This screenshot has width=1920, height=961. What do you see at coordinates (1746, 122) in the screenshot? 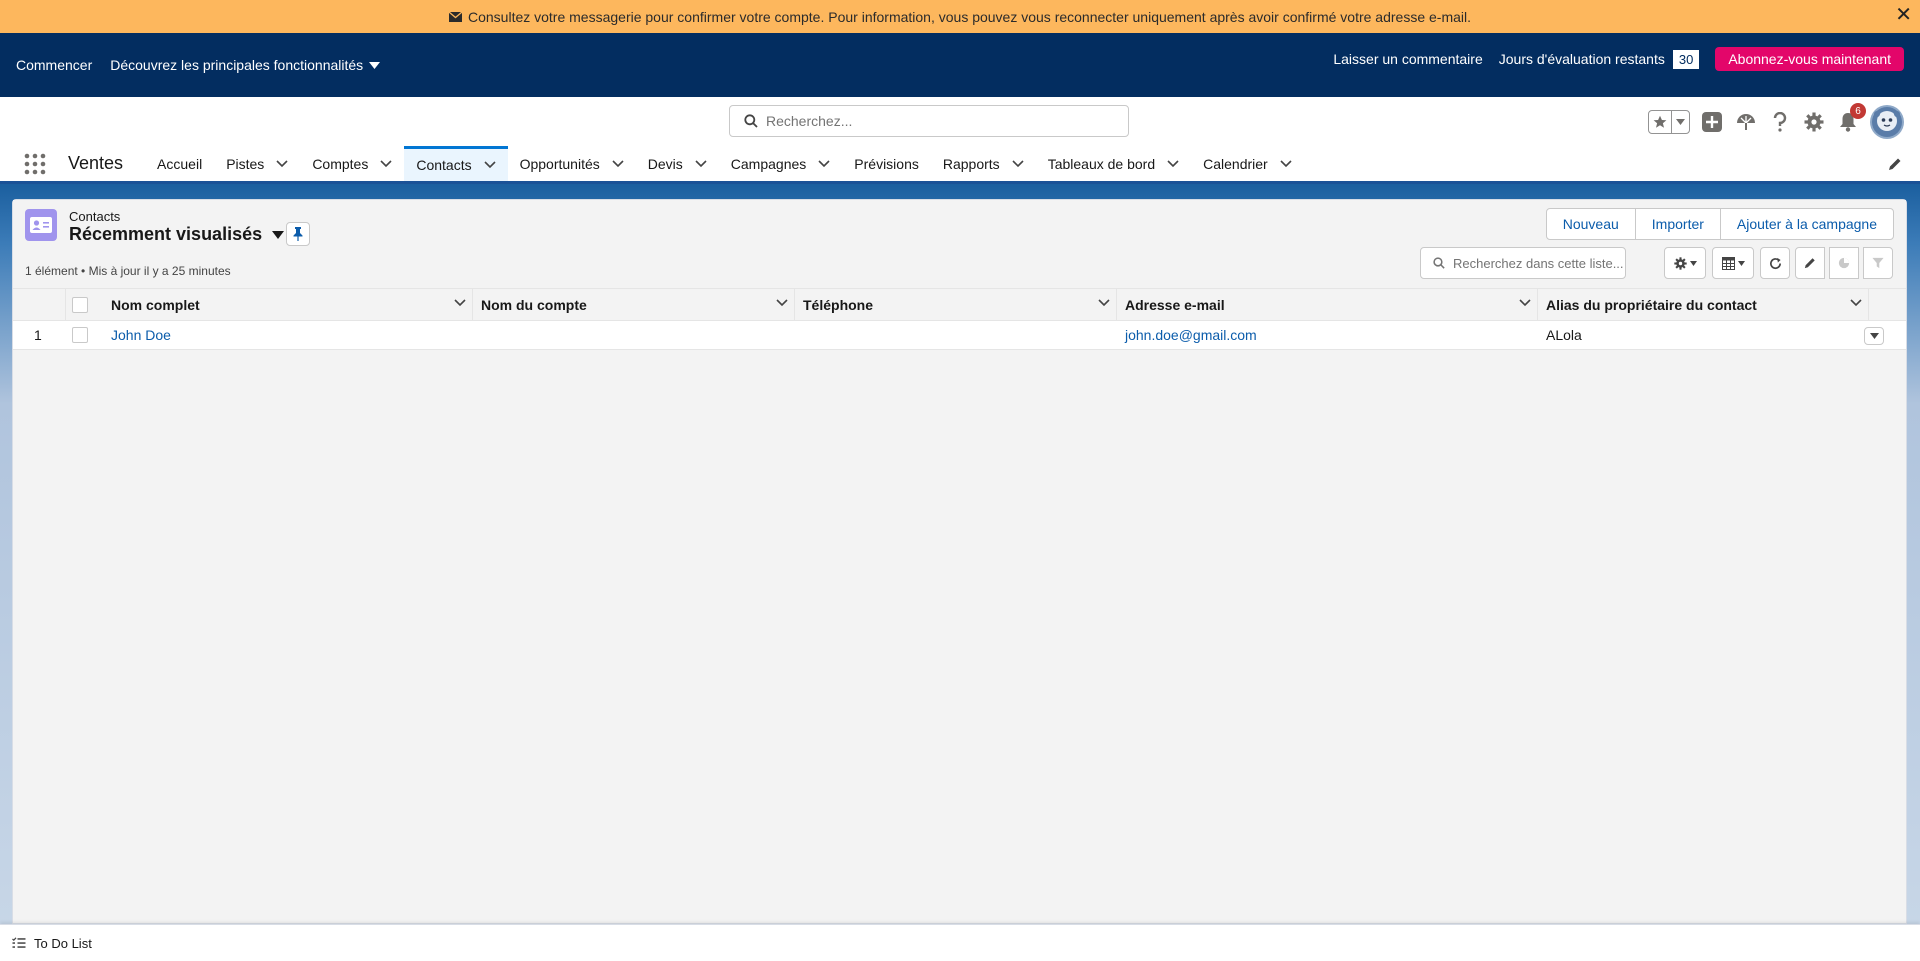
I see `trailhead-icon` at bounding box center [1746, 122].